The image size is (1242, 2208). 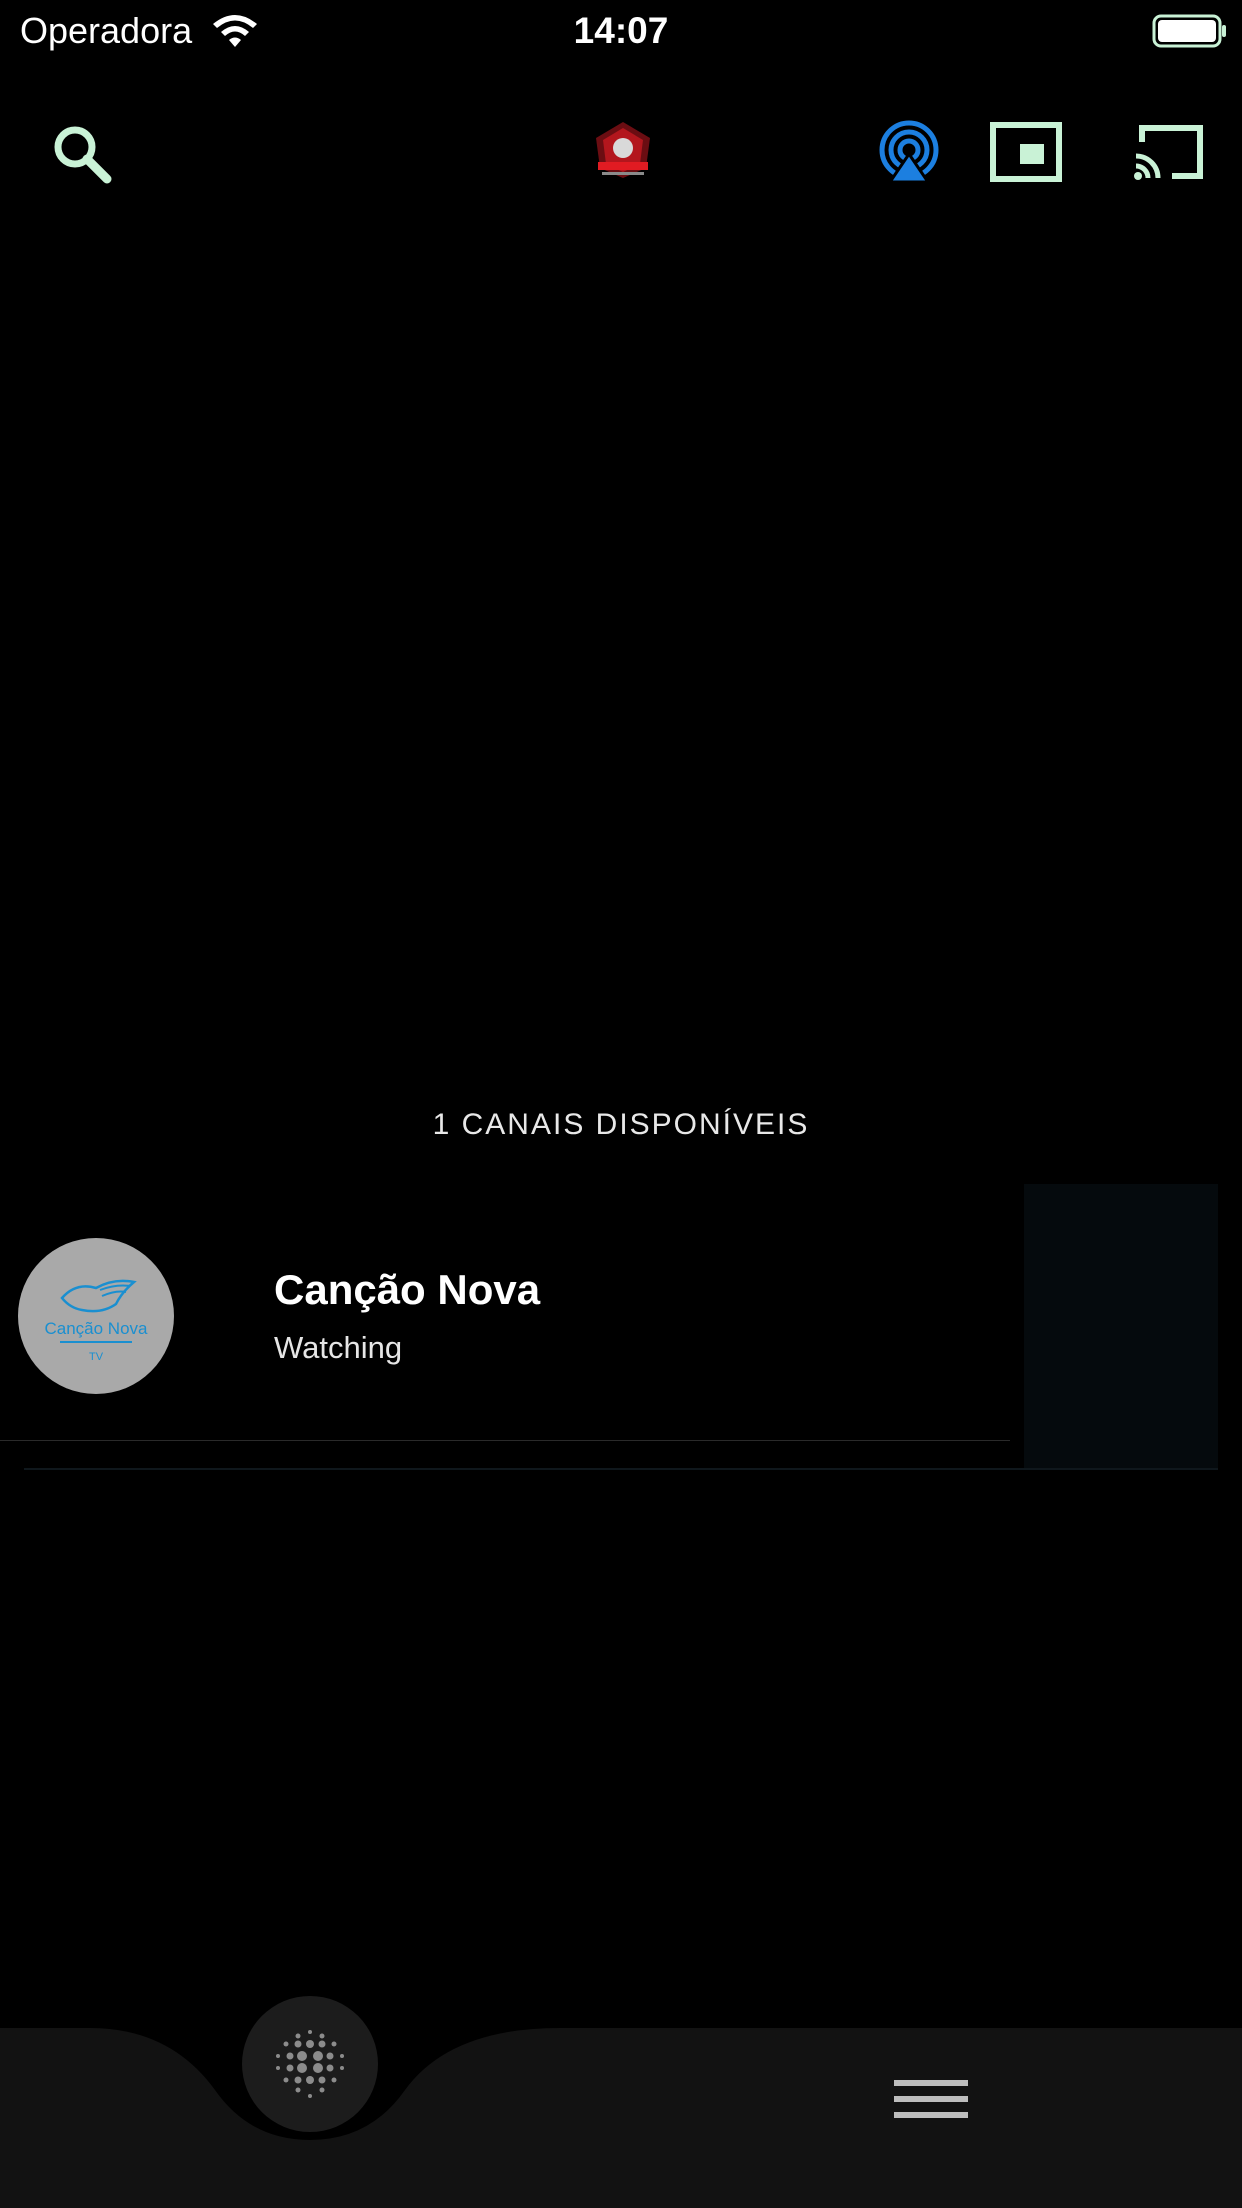 What do you see at coordinates (338, 1347) in the screenshot?
I see `channel-status: Watching` at bounding box center [338, 1347].